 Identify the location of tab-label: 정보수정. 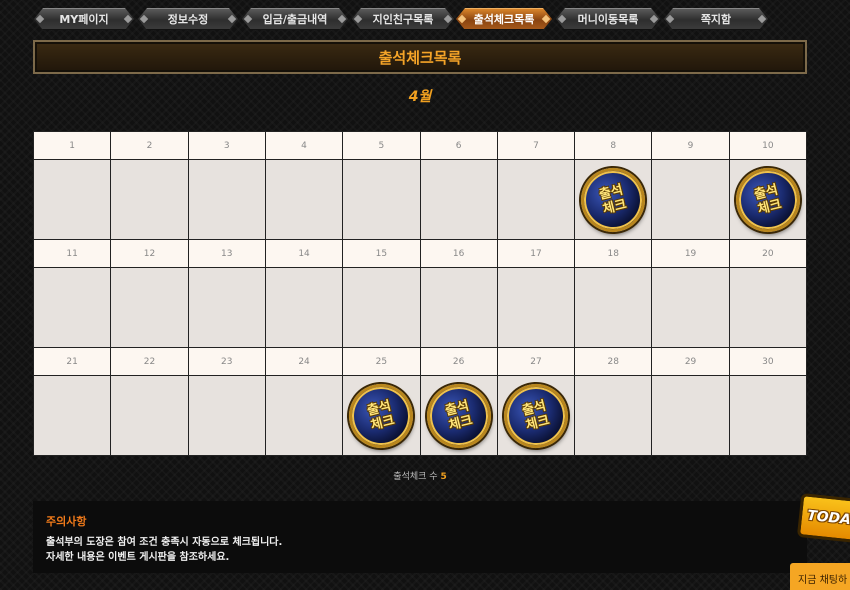
(188, 19).